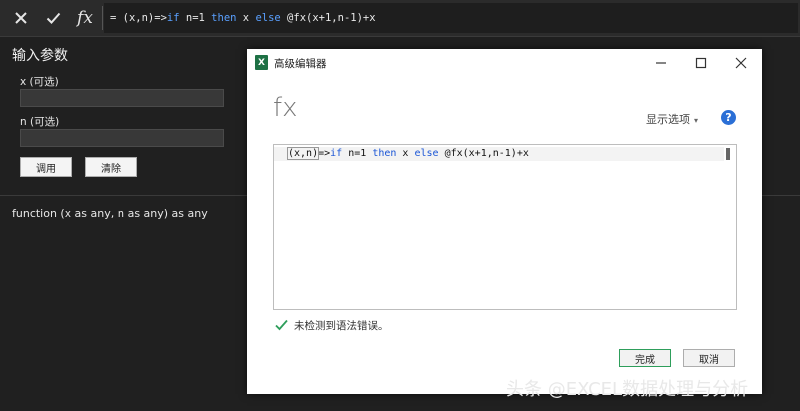 This screenshot has width=800, height=411. What do you see at coordinates (483, 153) in the screenshot?
I see `code-token: @fx(x+1,n-1)+x` at bounding box center [483, 153].